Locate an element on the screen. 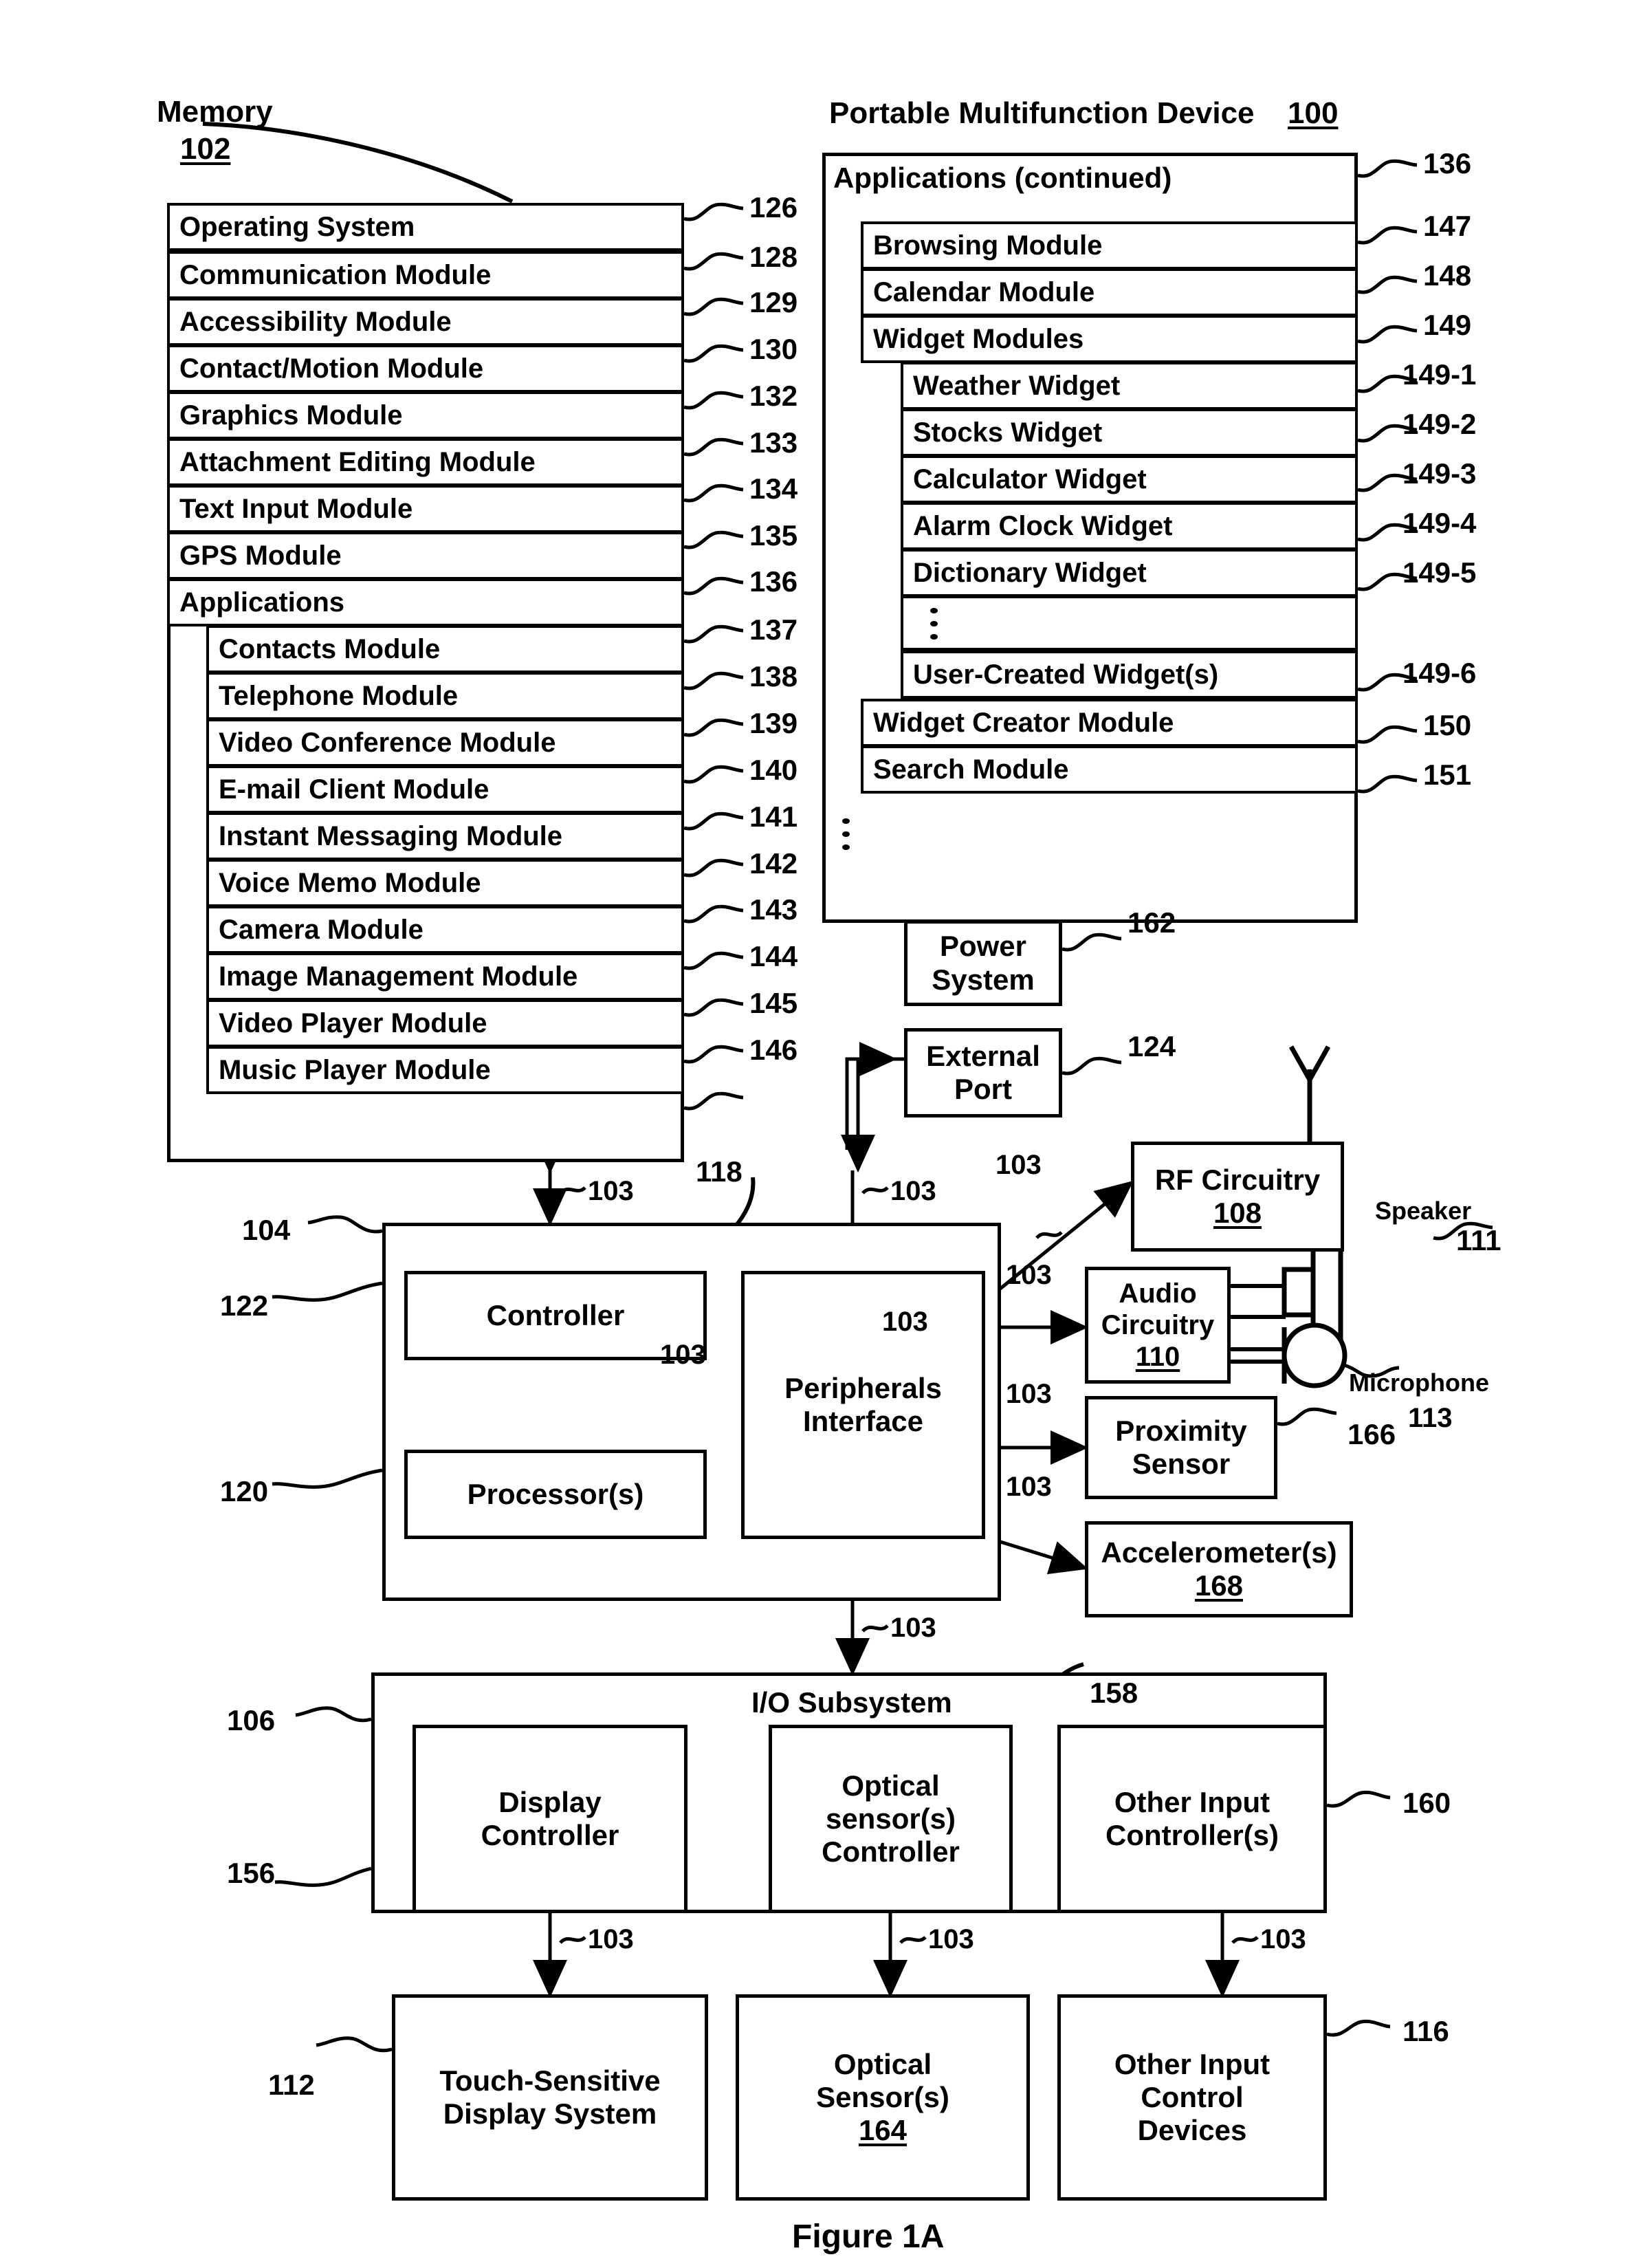 The width and height of the screenshot is (1650, 2268). widget-label: Dictionary Widget is located at coordinates (1030, 572).